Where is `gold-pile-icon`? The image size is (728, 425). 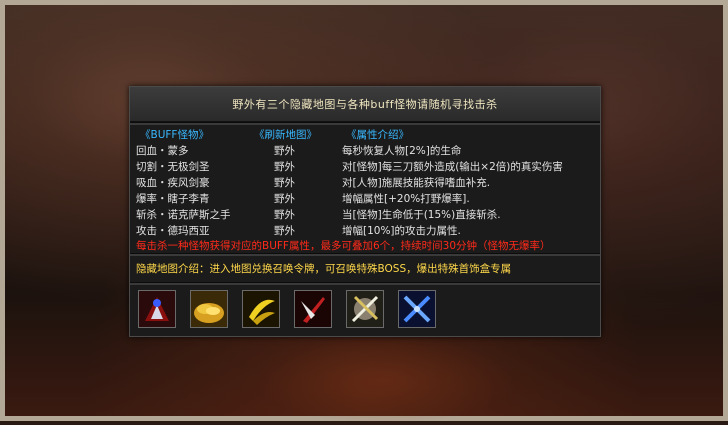 gold-pile-icon is located at coordinates (209, 309).